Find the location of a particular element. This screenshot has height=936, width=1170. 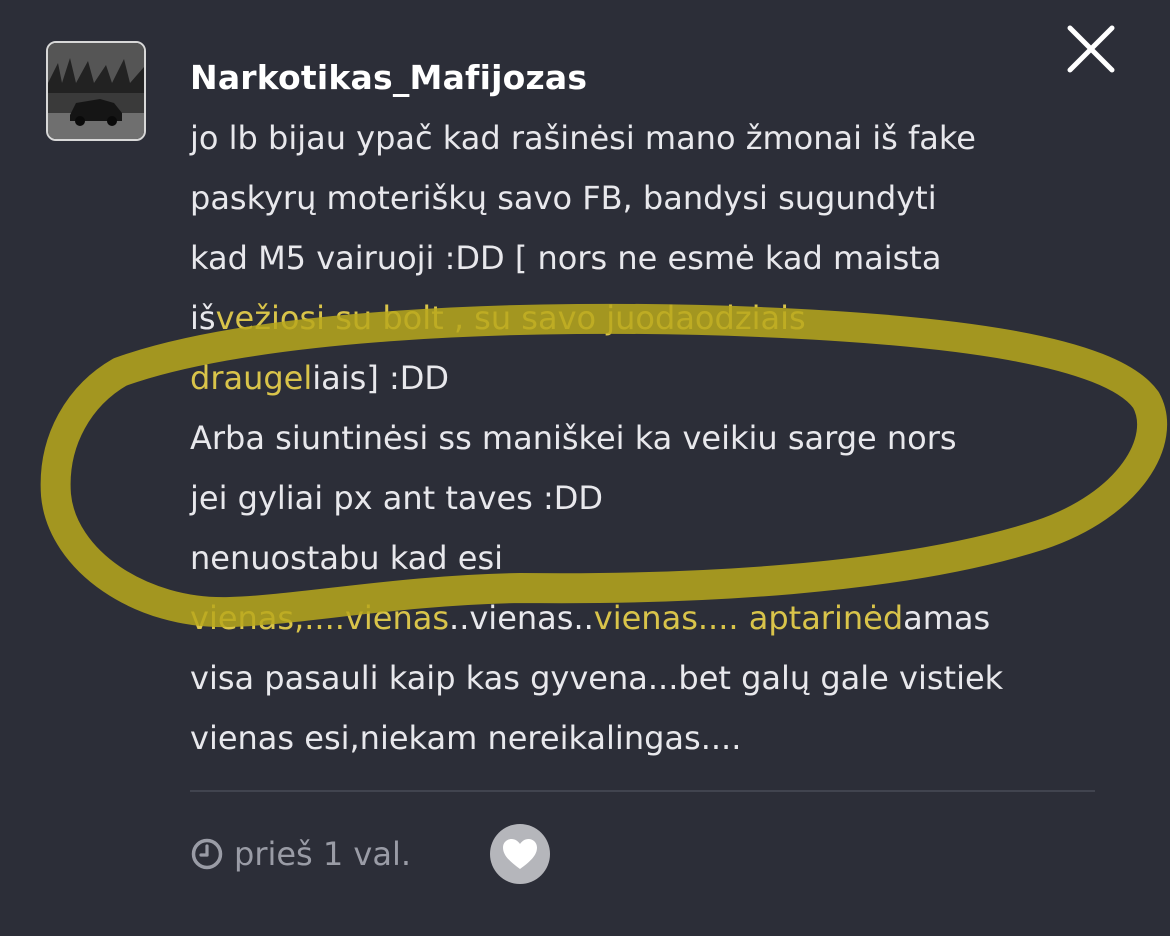

heart-icon is located at coordinates (520, 854).